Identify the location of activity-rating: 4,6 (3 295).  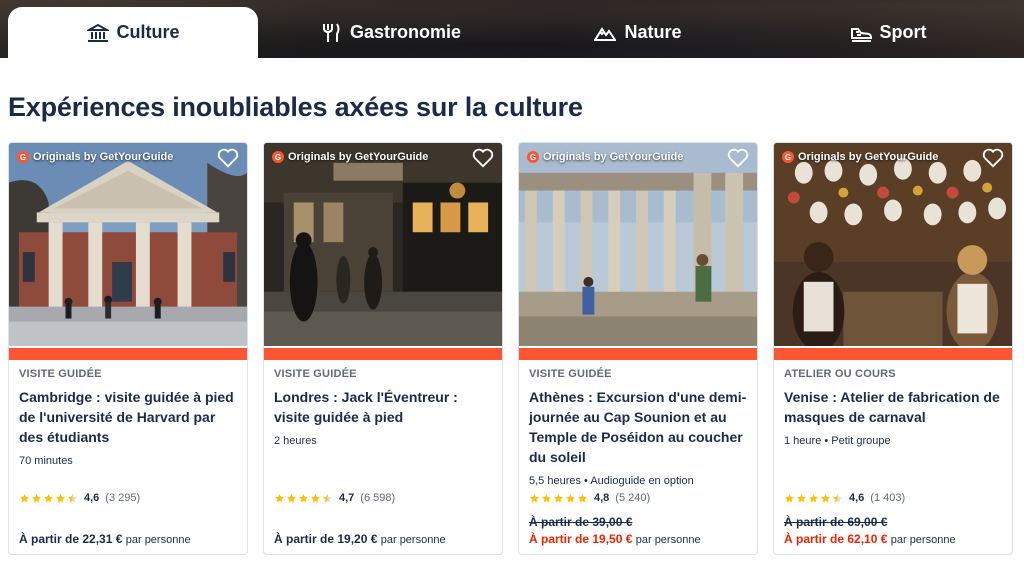
(79, 498).